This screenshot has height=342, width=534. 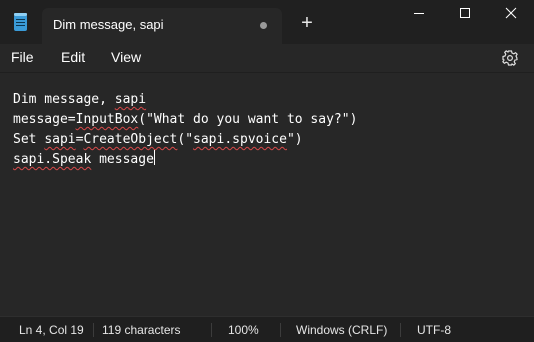 I want to click on status-cursor-position: Ln 4, Col 19, so click(x=51, y=330).